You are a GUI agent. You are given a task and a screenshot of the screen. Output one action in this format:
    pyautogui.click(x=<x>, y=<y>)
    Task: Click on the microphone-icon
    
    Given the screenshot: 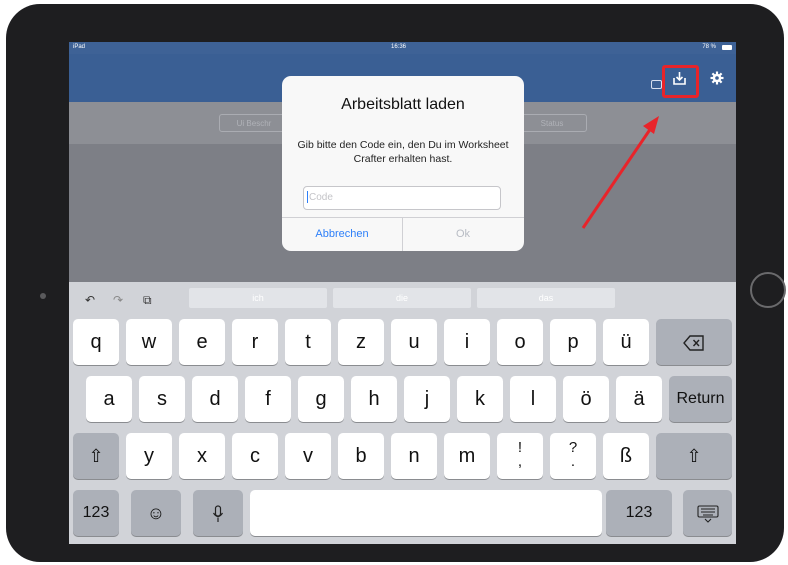 What is the action you would take?
    pyautogui.click(x=218, y=513)
    